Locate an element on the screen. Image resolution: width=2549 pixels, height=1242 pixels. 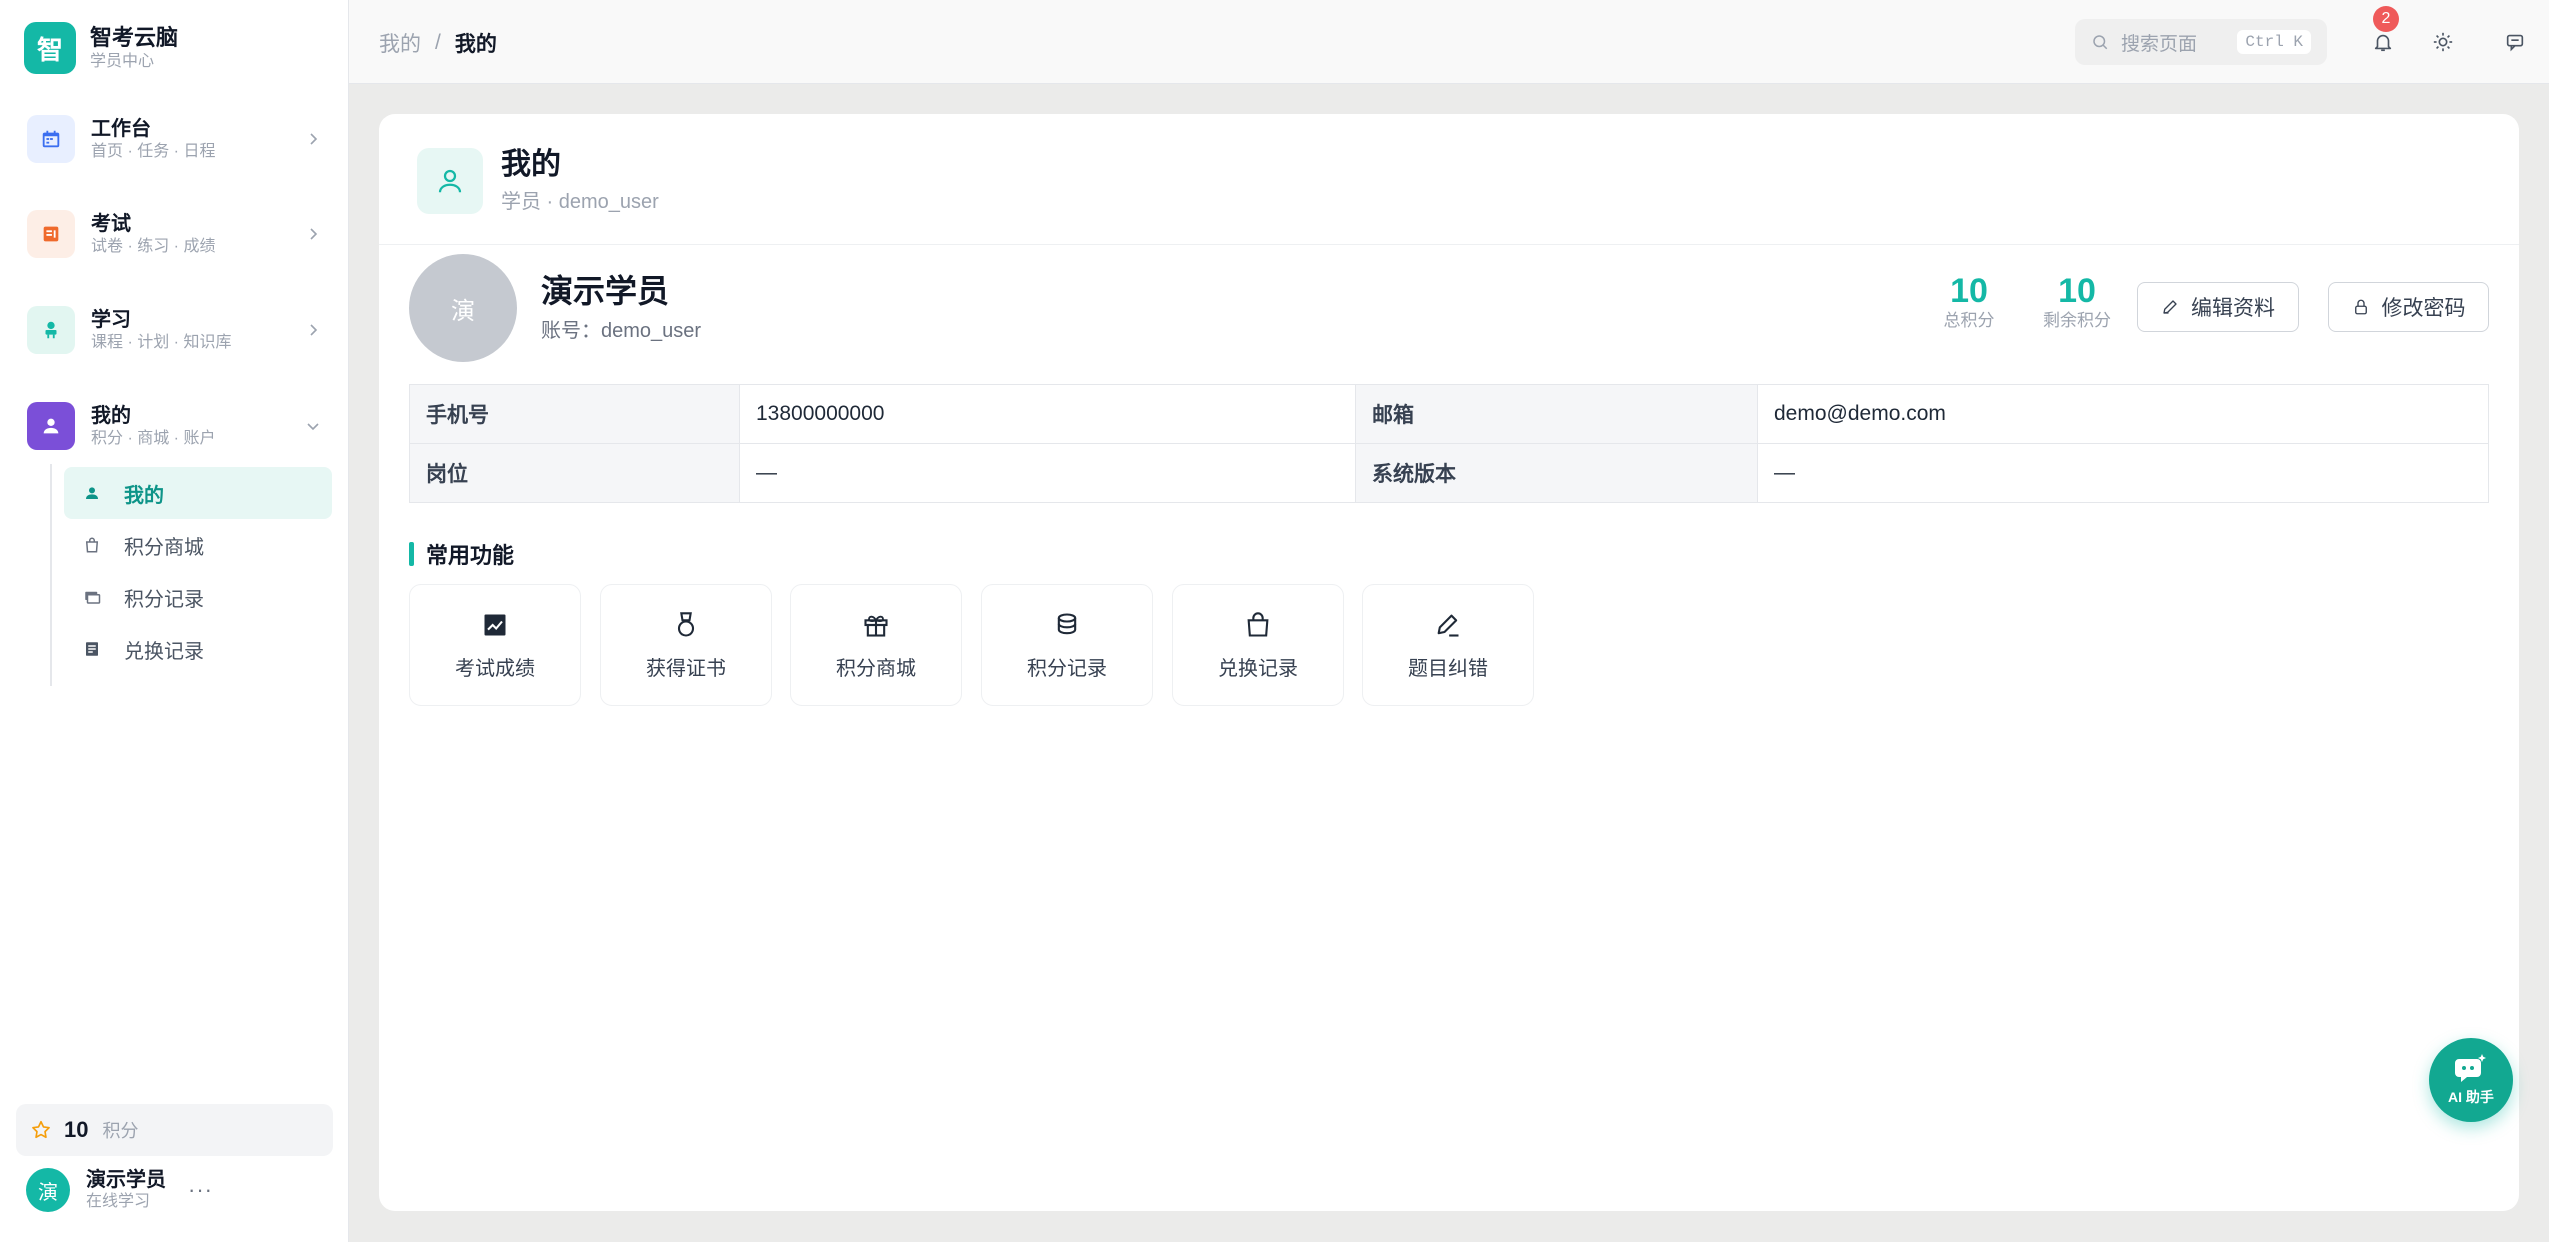
function-label: 兑换记录 is located at coordinates (1258, 668).